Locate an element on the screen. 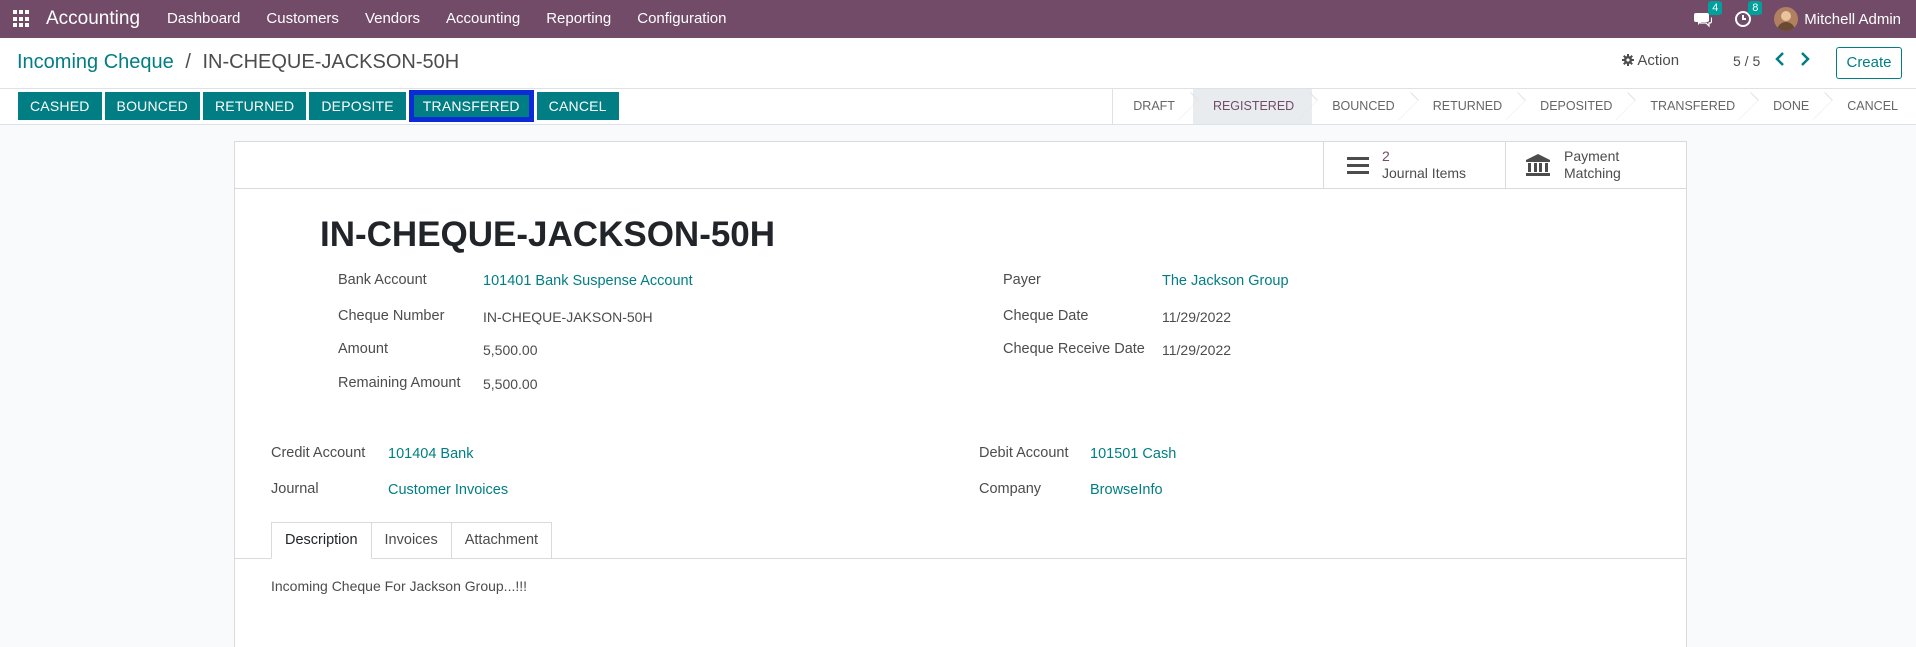  stage-transfered: TRANSFERED is located at coordinates (1691, 106).